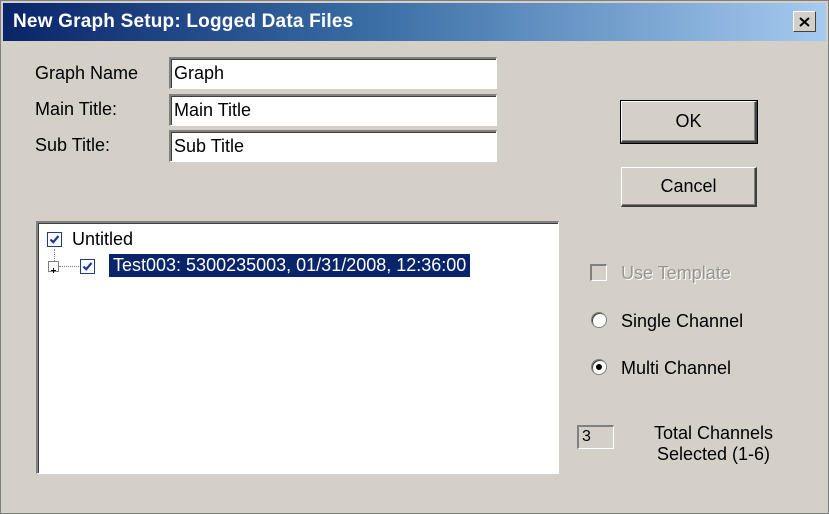 Image resolution: width=829 pixels, height=514 pixels. I want to click on close-button, so click(804, 21).